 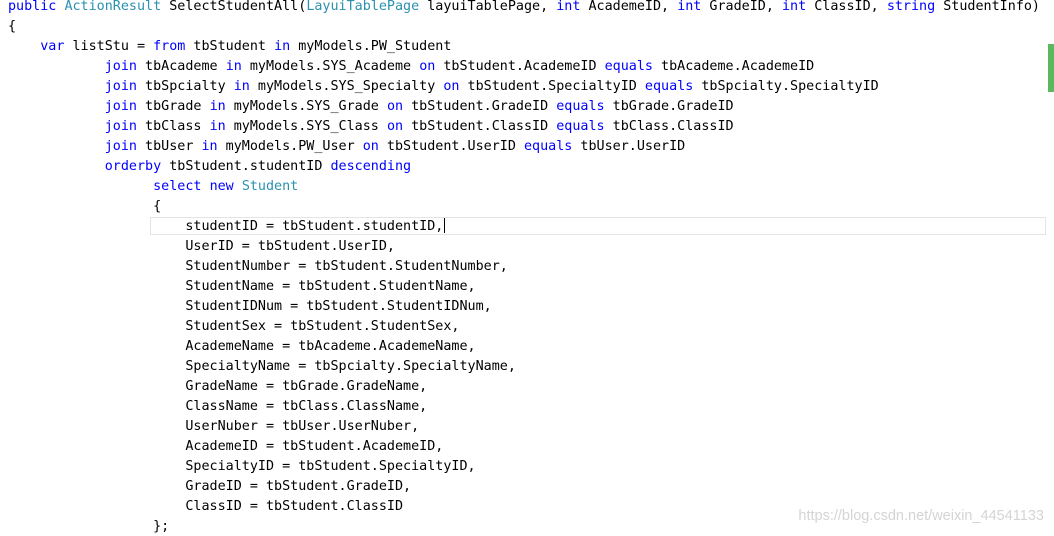 I want to click on code-token: tbStudent.UserID, so click(x=451, y=146).